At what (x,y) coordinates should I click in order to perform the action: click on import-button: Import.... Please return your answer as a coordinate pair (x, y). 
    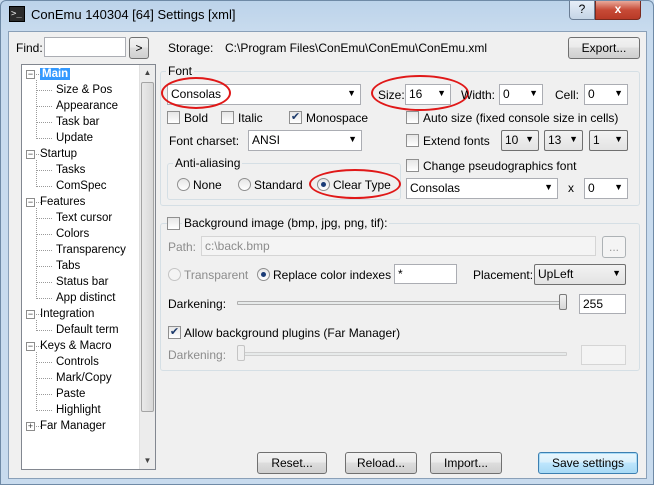
    Looking at the image, I should click on (466, 463).